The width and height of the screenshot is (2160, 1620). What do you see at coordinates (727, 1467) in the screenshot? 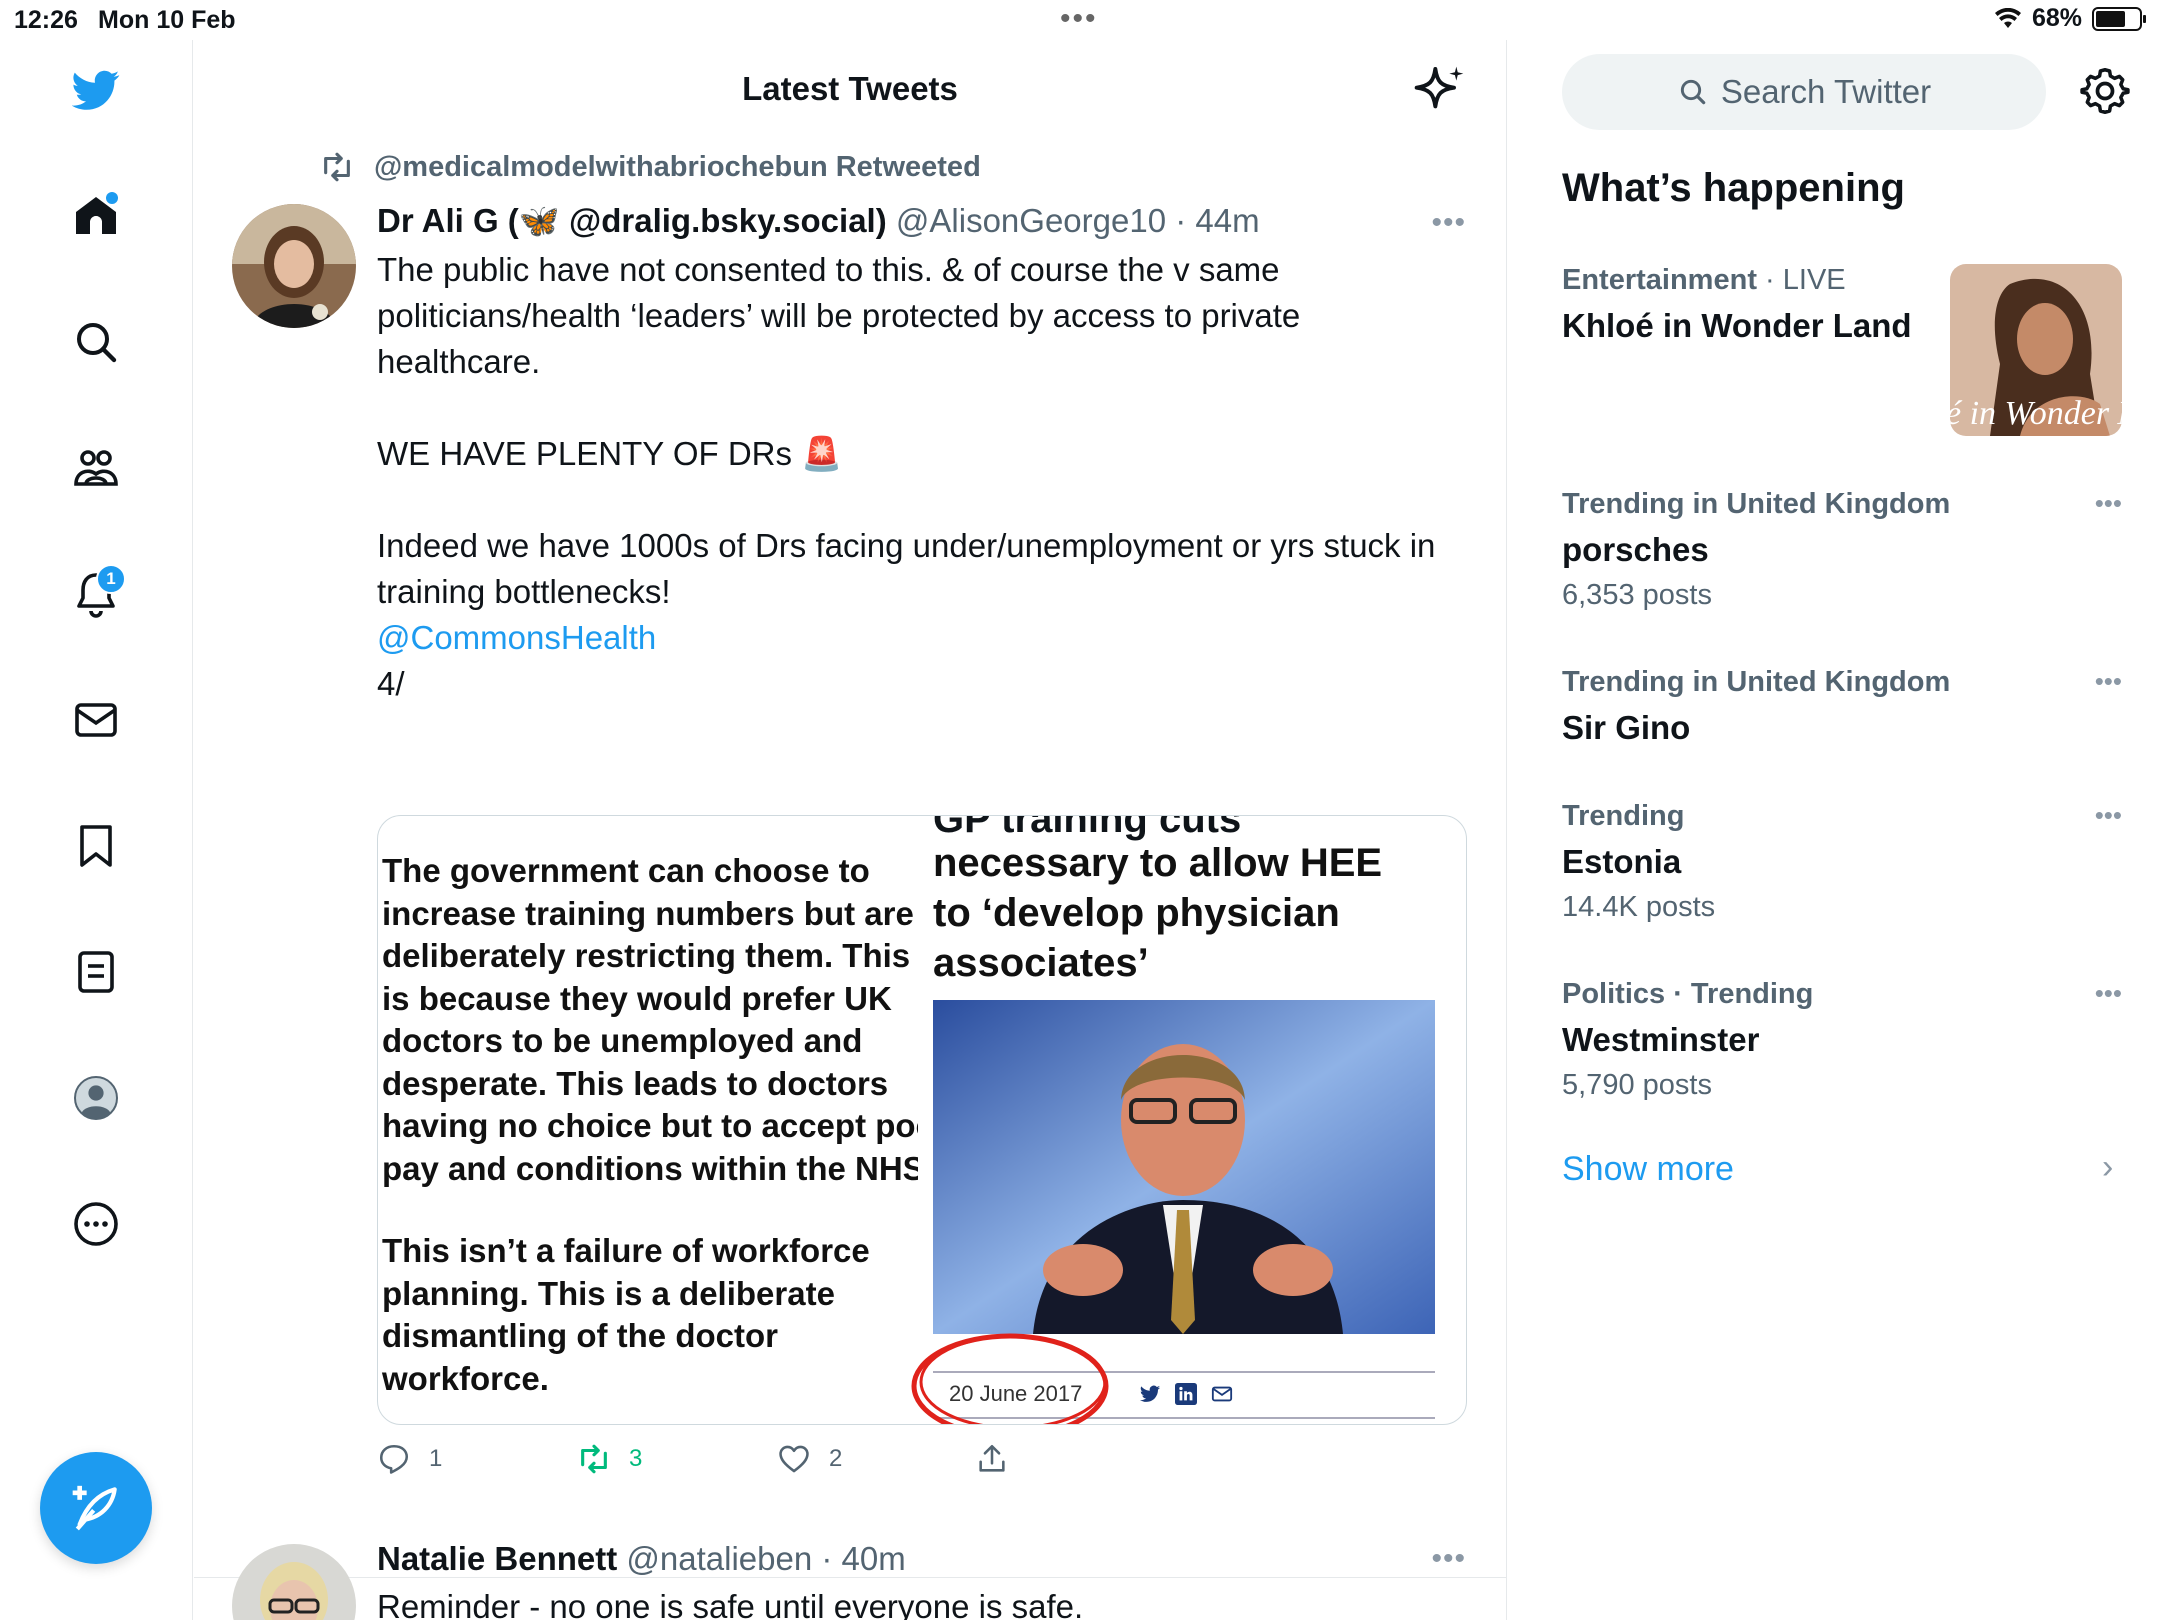
I see `tweet-actions: 1 3 2` at bounding box center [727, 1467].